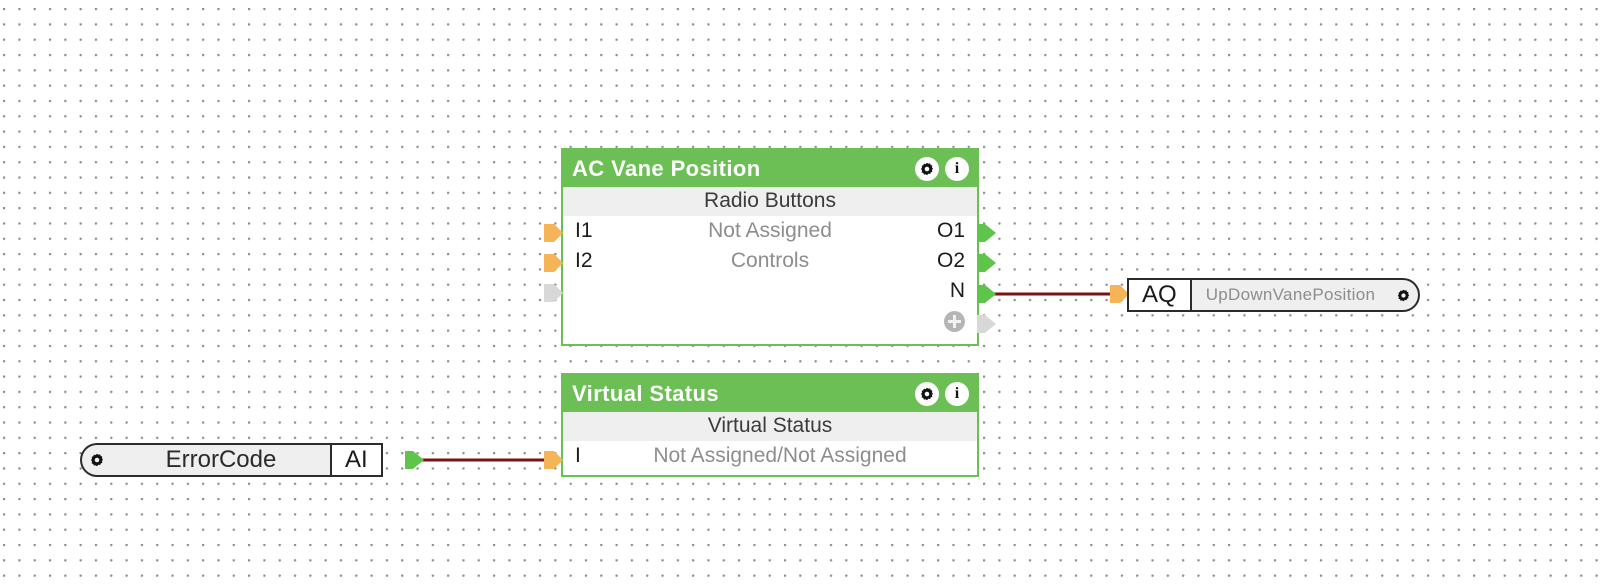 The height and width of the screenshot is (586, 1608). Describe the element at coordinates (957, 291) in the screenshot. I see `output-label: N` at that location.